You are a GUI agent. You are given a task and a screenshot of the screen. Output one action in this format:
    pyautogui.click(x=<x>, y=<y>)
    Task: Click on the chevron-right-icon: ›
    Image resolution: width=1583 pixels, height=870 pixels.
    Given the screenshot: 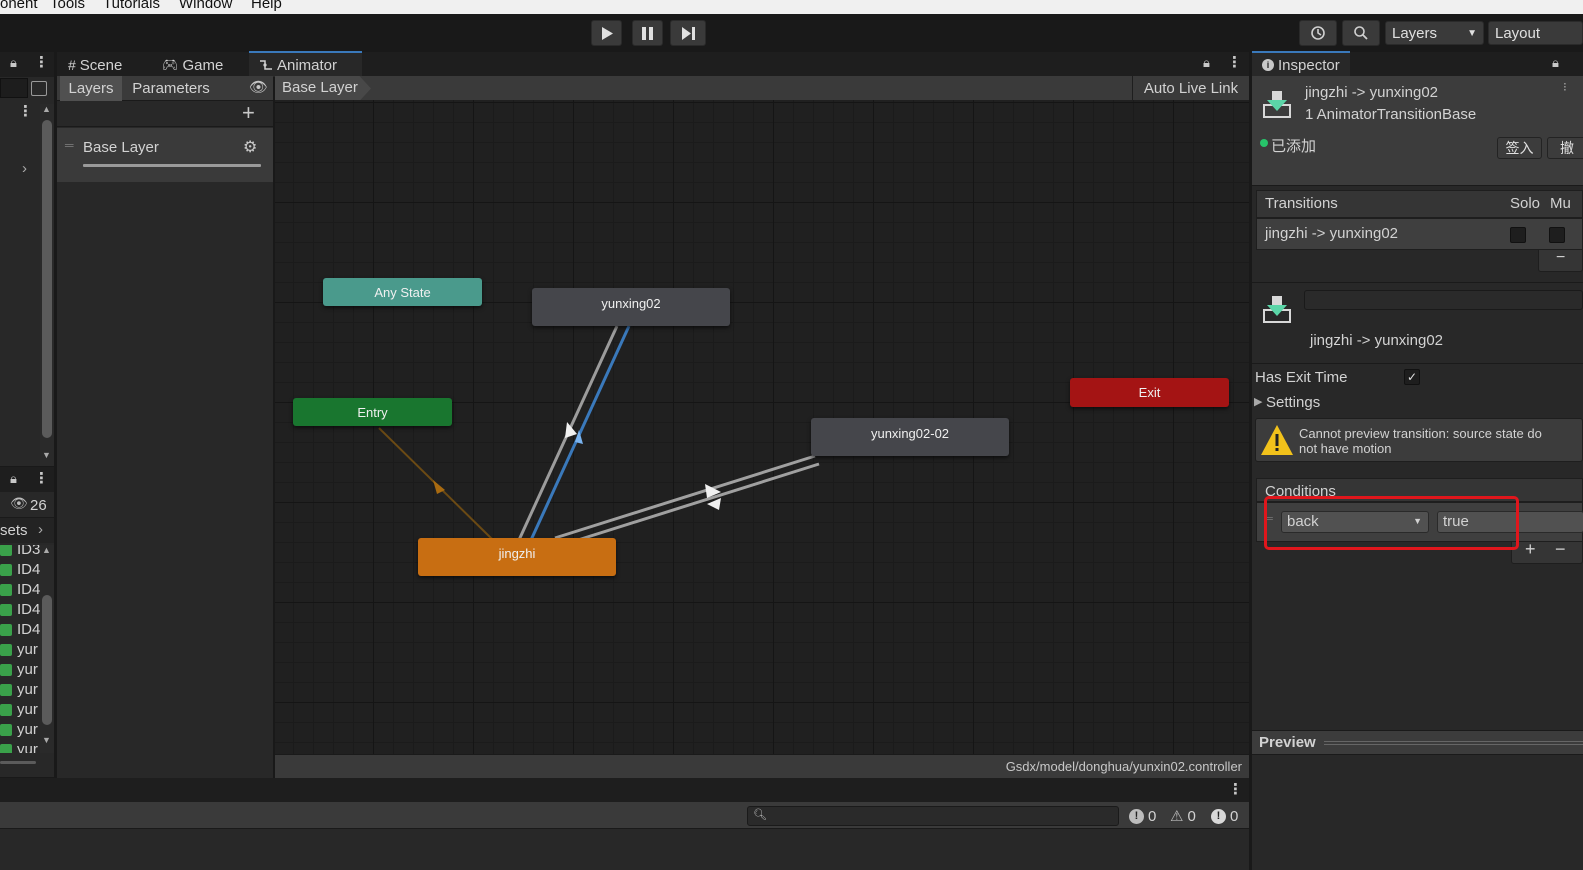 What is the action you would take?
    pyautogui.click(x=24, y=168)
    